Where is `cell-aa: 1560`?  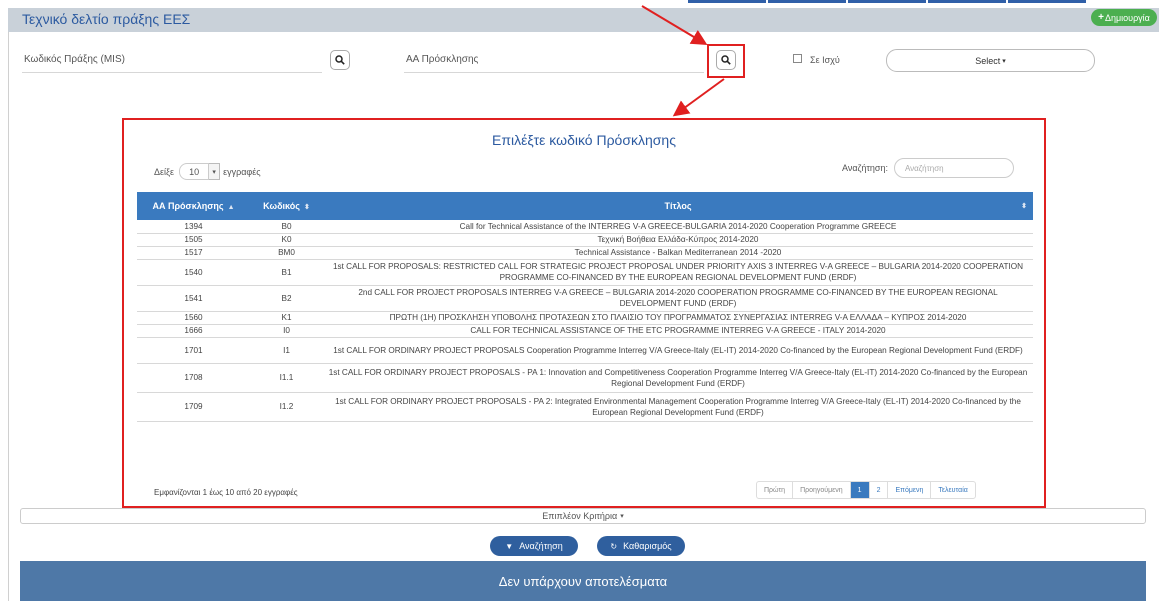 cell-aa: 1560 is located at coordinates (193, 318).